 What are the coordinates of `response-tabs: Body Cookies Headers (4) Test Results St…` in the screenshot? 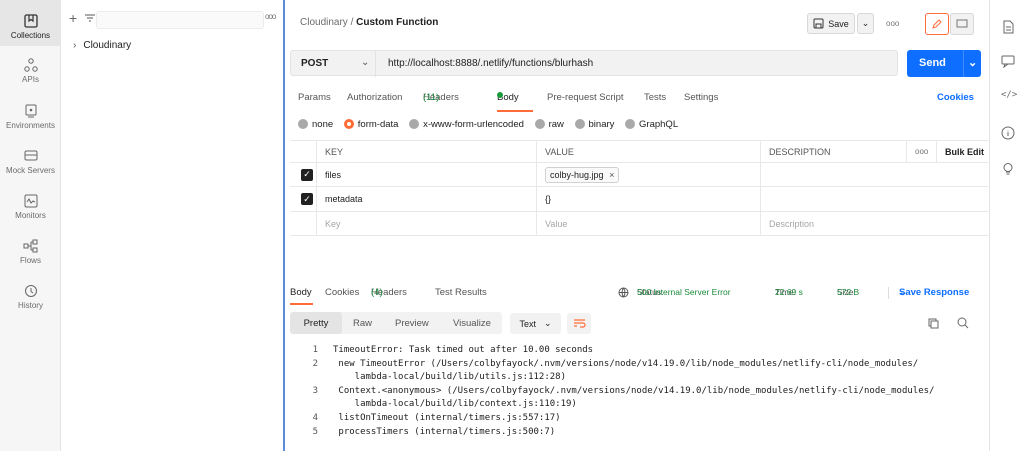 It's located at (638, 297).